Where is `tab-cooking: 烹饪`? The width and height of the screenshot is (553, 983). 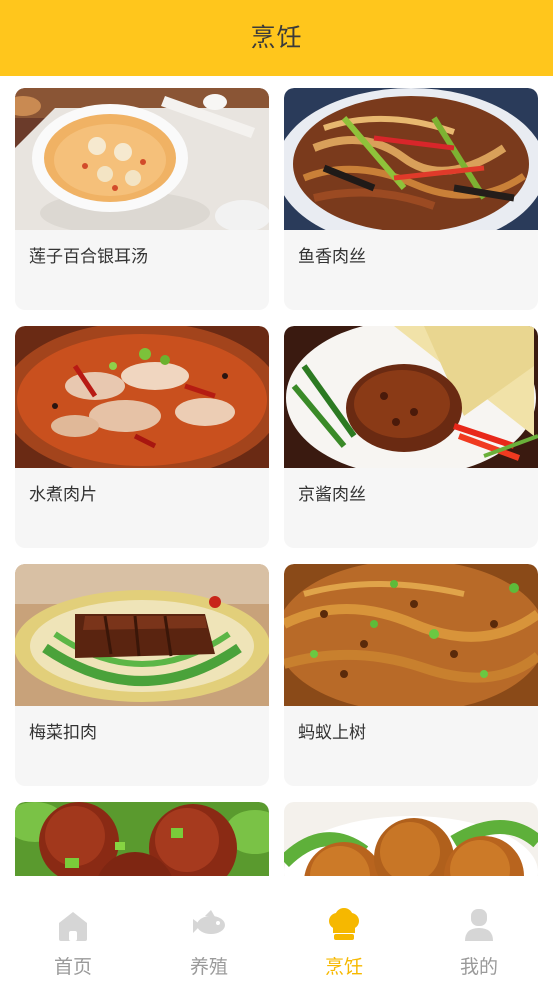
tab-cooking: 烹饪 is located at coordinates (344, 929).